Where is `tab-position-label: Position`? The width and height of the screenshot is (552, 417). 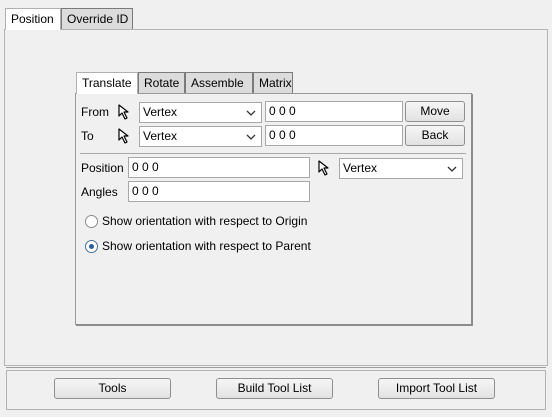
tab-position-label: Position is located at coordinates (32, 19).